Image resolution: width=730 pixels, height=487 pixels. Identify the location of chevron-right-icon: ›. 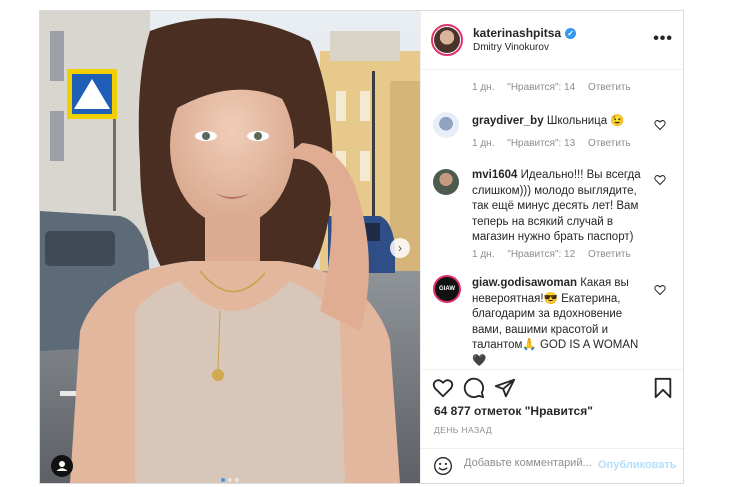
(400, 248).